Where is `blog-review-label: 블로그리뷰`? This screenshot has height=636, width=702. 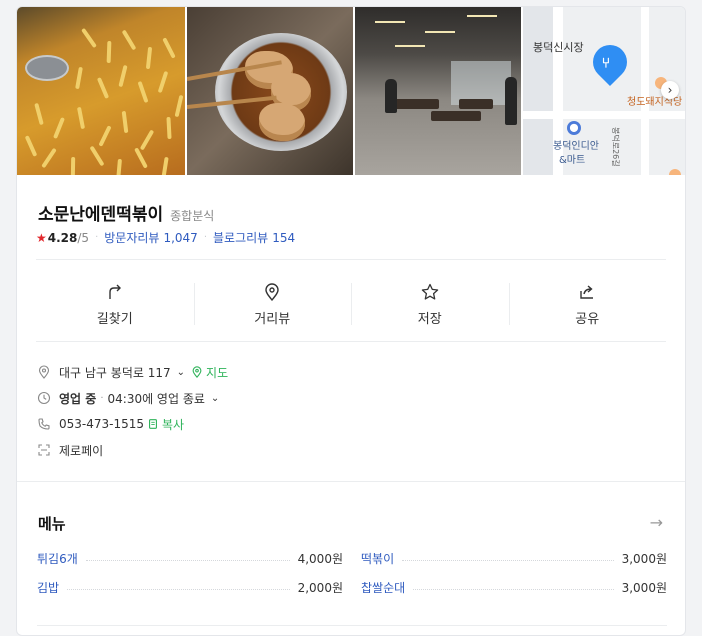
blog-review-label: 블로그리뷰 is located at coordinates (241, 238).